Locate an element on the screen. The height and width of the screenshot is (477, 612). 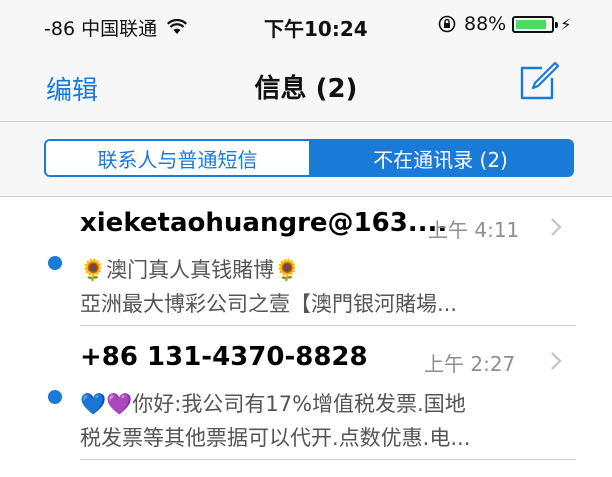
message-sender: +86 131-4370-8828 is located at coordinates (224, 357).